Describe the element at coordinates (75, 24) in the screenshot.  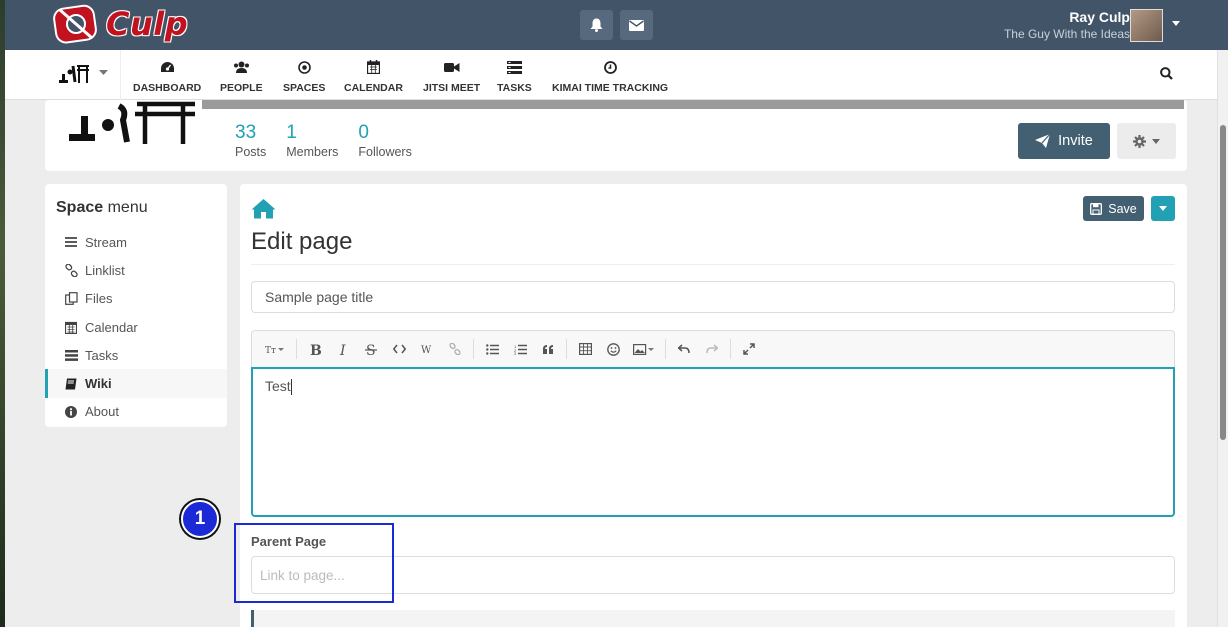
I see `logo-mark-icon` at that location.